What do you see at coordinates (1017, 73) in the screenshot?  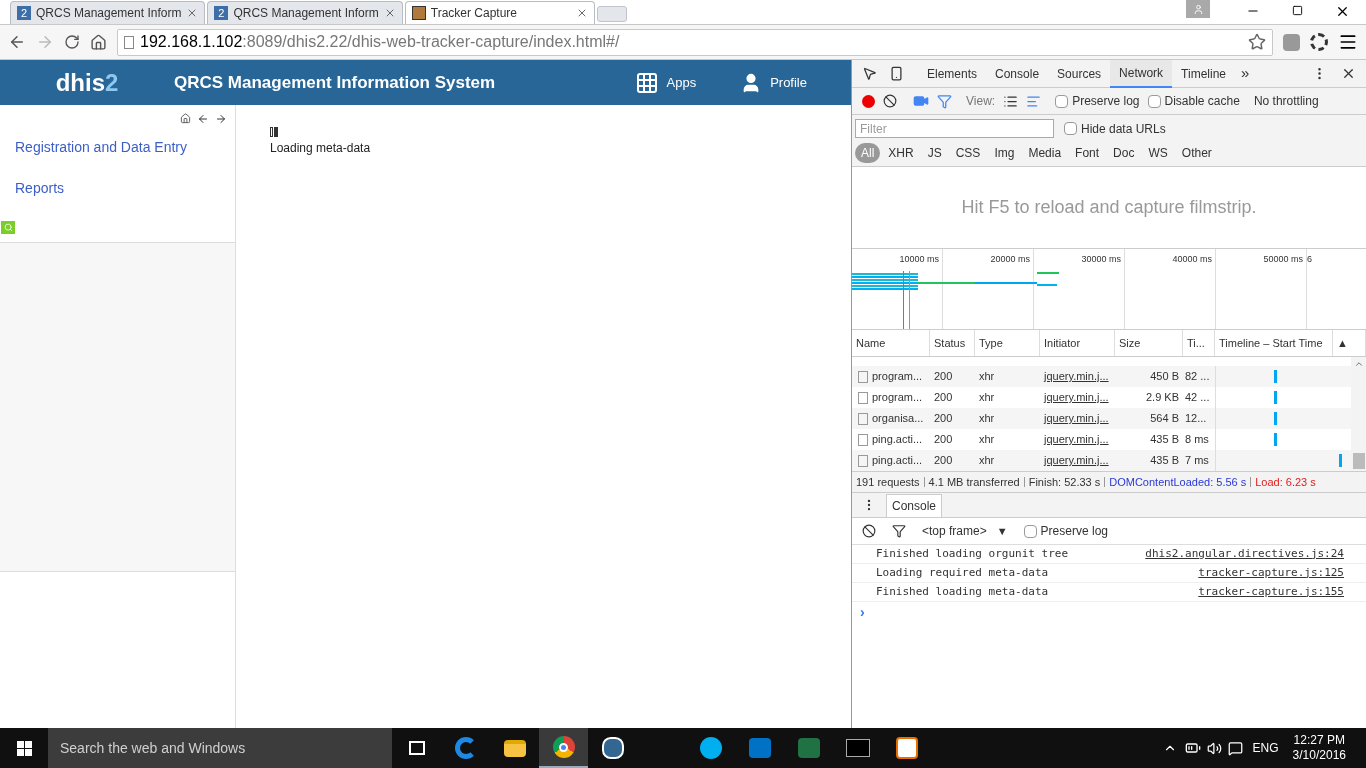 I see `devtools-tab: Console` at bounding box center [1017, 73].